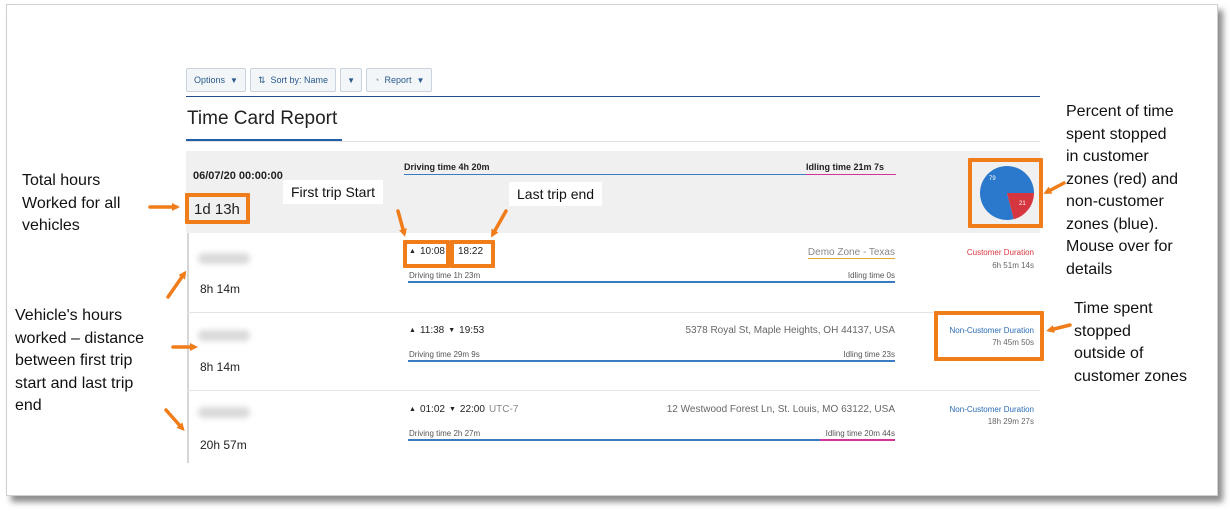 This screenshot has width=1230, height=513. What do you see at coordinates (174, 419) in the screenshot?
I see `arrow-vehicle-hours-down` at bounding box center [174, 419].